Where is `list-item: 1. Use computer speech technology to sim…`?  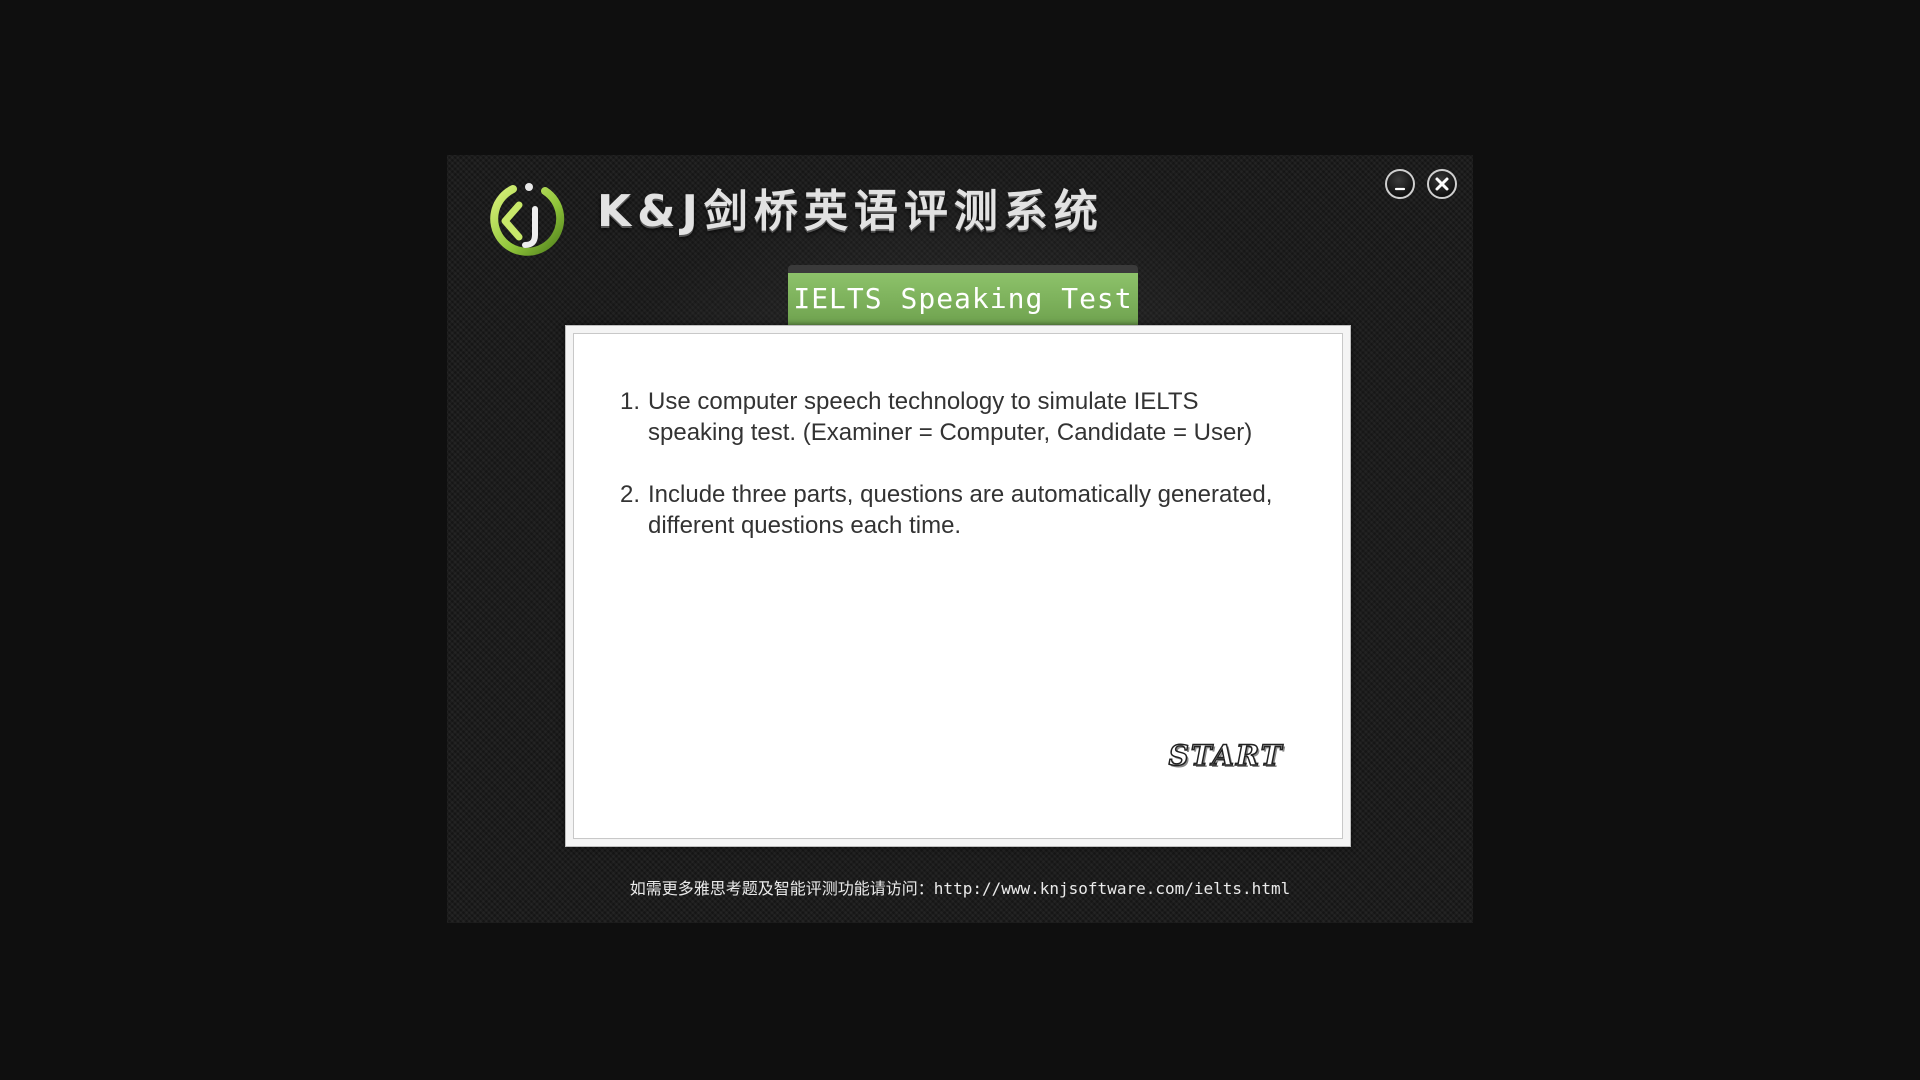
list-item: 1. Use computer speech technology to sim… is located at coordinates (960, 417).